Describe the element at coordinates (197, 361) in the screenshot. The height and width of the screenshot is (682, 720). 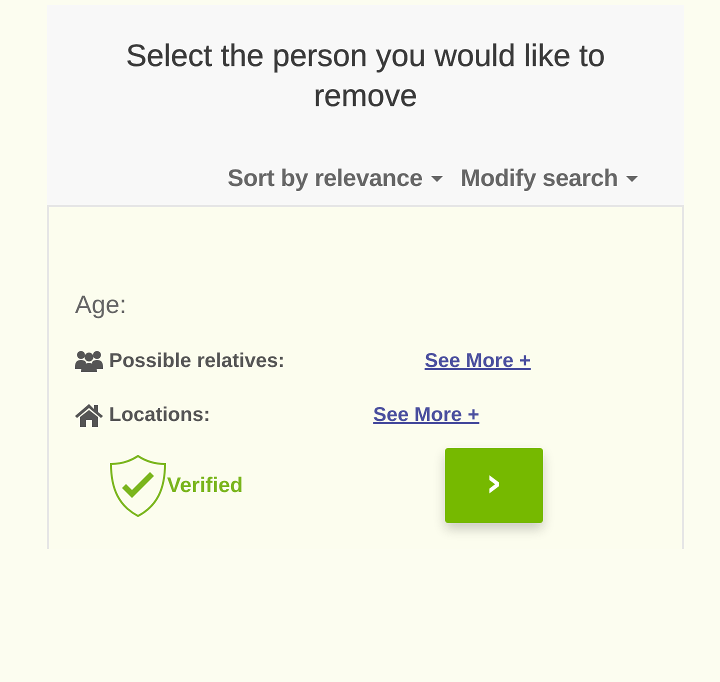
I see `row-label: Possible relatives:` at that location.